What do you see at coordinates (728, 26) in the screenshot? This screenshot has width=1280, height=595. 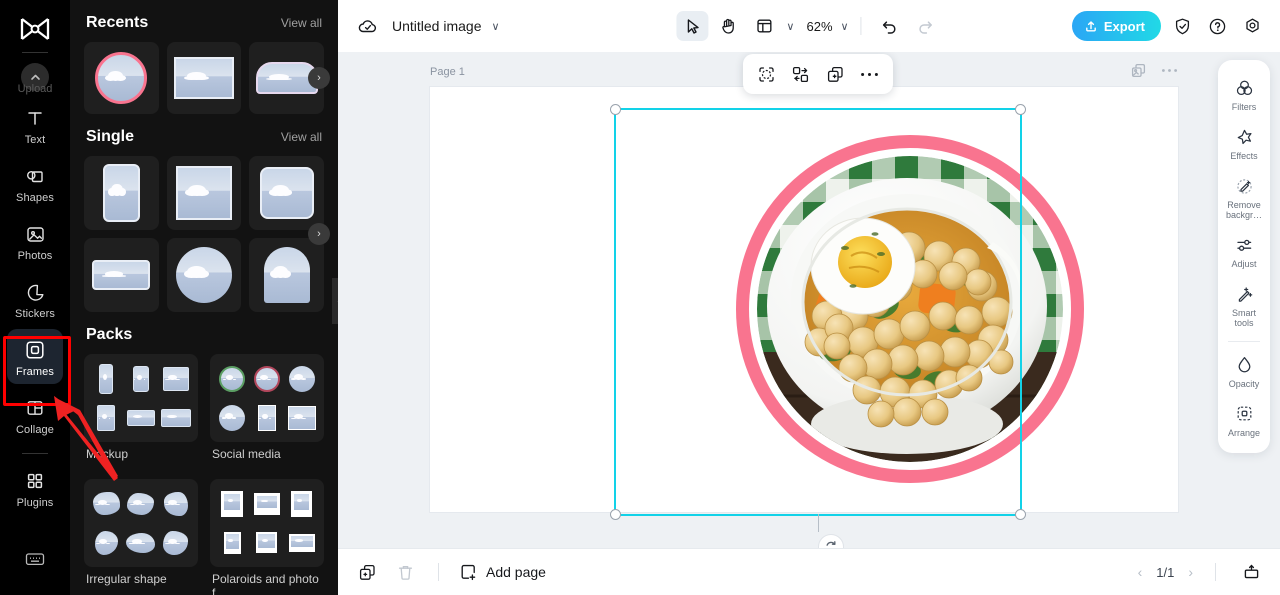 I see `hand-tool-button` at bounding box center [728, 26].